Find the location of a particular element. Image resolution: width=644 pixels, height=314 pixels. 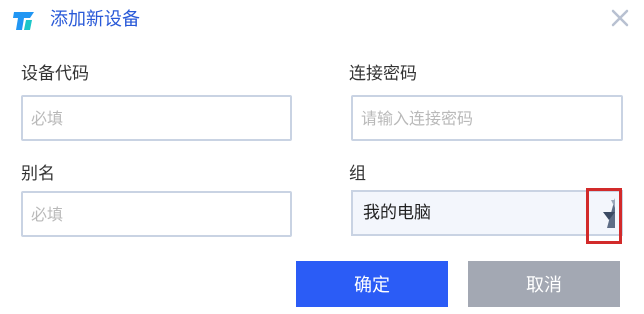

connect-password-input is located at coordinates (487, 118).